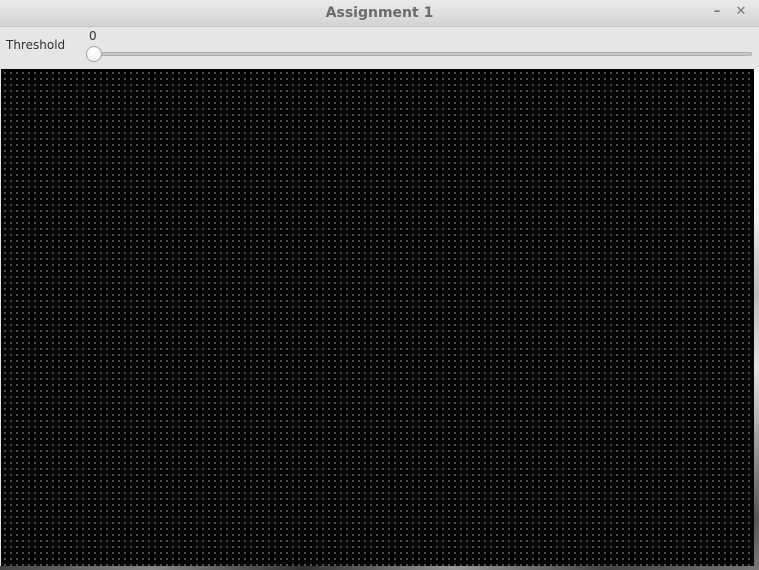 The height and width of the screenshot is (570, 759). What do you see at coordinates (423, 54) in the screenshot?
I see `trackbar-track` at bounding box center [423, 54].